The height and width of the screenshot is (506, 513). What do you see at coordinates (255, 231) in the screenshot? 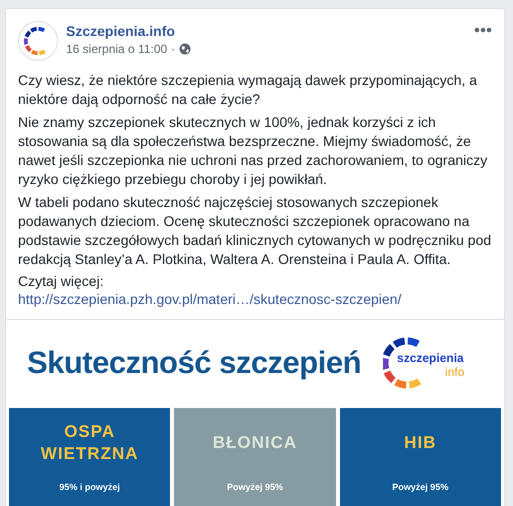
I see `post-paragraph: W tabeli podano skuteczność najczęściej stosowanych szczepionek podawanych dzieciom. Ocenę skuteczności szczepionek opracowano na podstawie szczegółowych badań klinicznych cytowanych w podręczniku pod redakcją Stanley’a A. Plotkina, Waltera A. Orensteina i Paula A. Offita.` at bounding box center [255, 231].